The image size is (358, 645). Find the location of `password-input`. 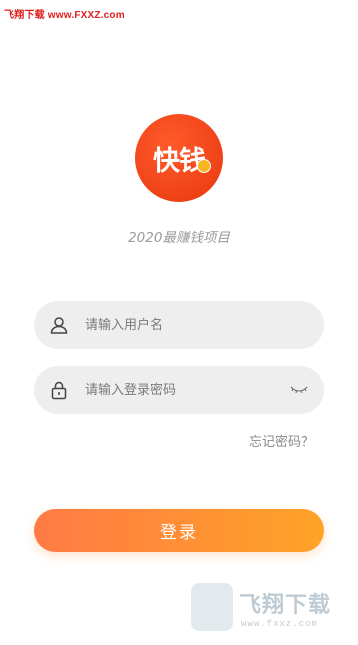

password-input is located at coordinates (180, 390).